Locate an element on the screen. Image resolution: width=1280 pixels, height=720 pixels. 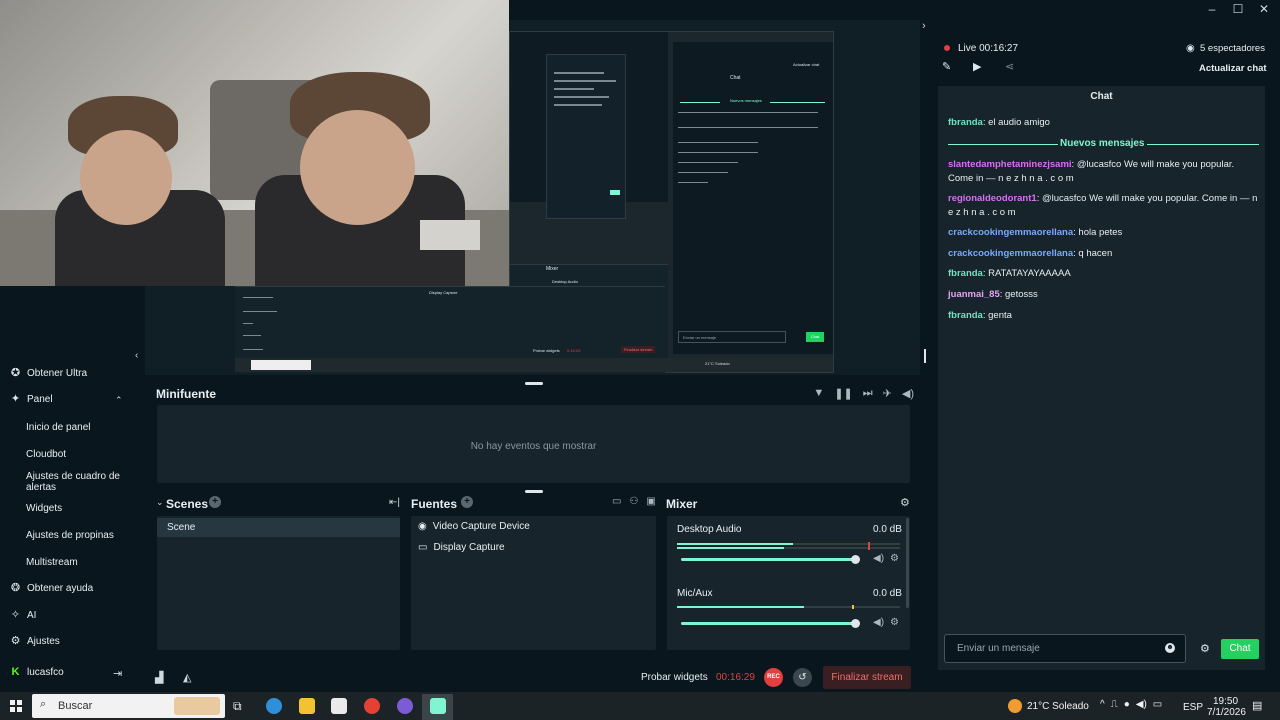
resize-handle is located at coordinates (925, 356).